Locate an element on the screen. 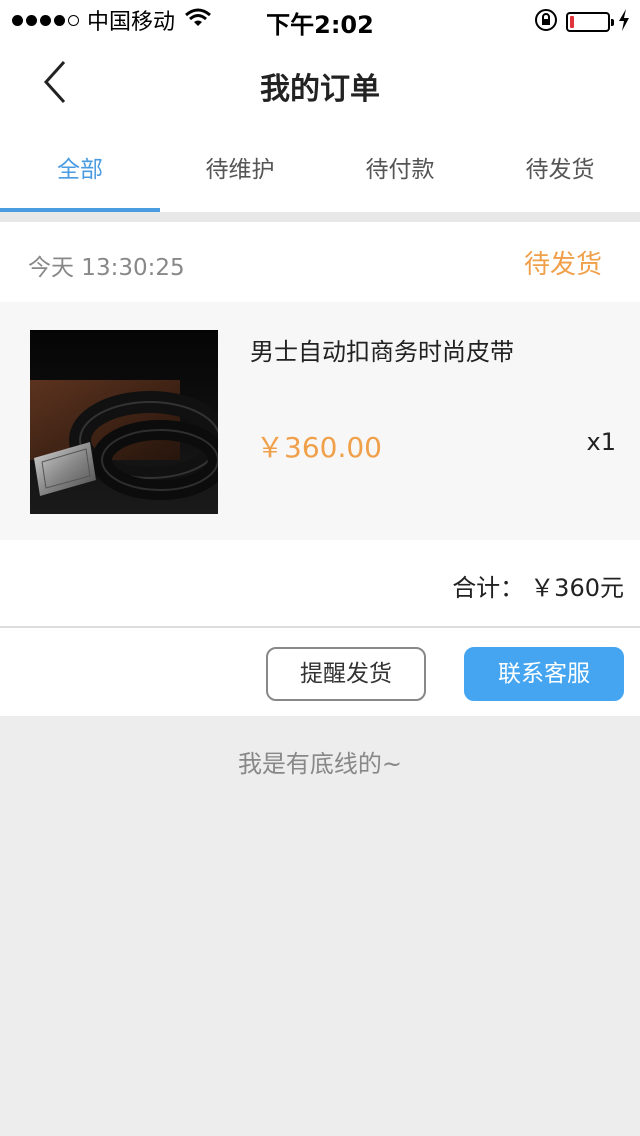  order-tabs: 全部 待维护 待付款 待发货 is located at coordinates (320, 170).